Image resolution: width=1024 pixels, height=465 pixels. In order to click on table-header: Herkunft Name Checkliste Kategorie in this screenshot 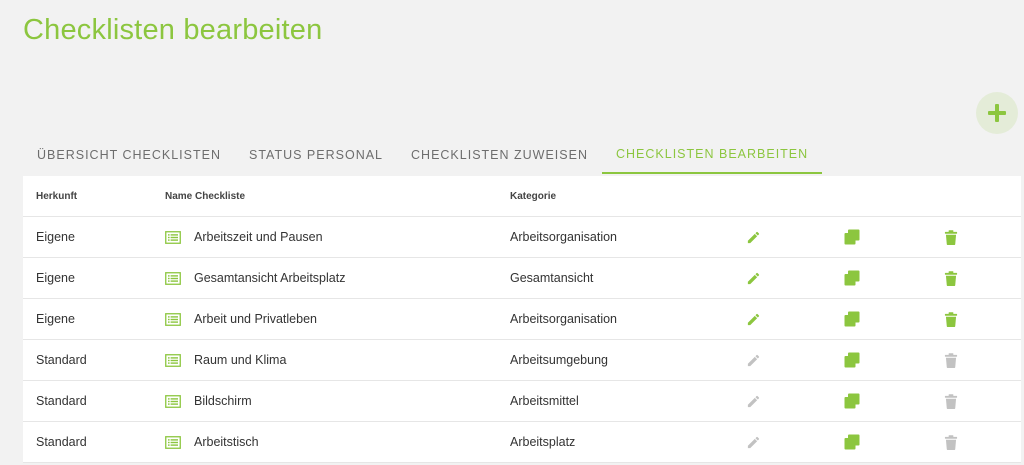, I will do `click(522, 196)`.